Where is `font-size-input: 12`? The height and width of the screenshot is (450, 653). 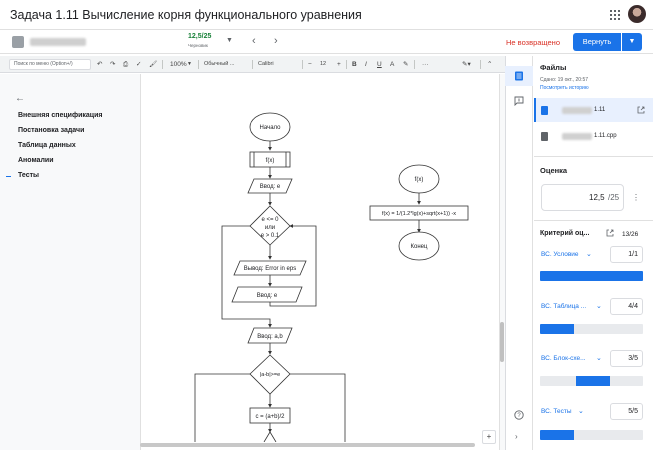 font-size-input: 12 is located at coordinates (323, 64).